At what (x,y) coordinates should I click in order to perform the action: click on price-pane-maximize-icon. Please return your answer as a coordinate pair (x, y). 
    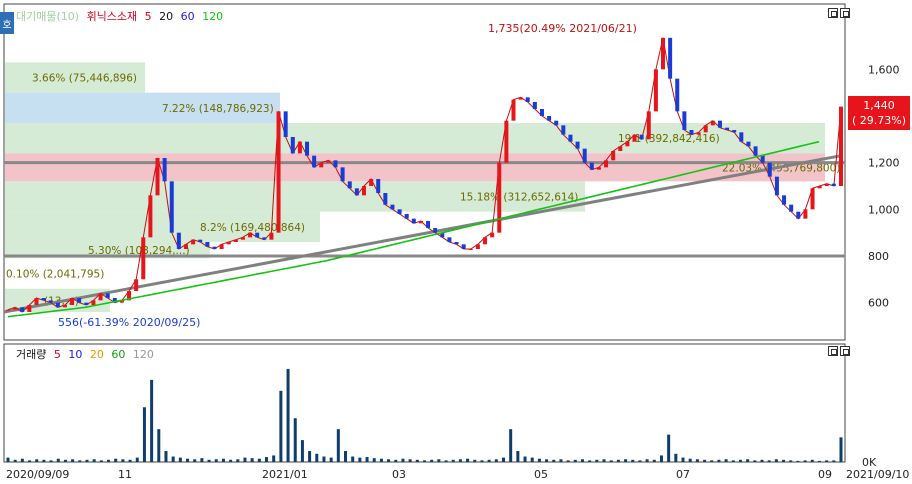
    Looking at the image, I should click on (833, 13).